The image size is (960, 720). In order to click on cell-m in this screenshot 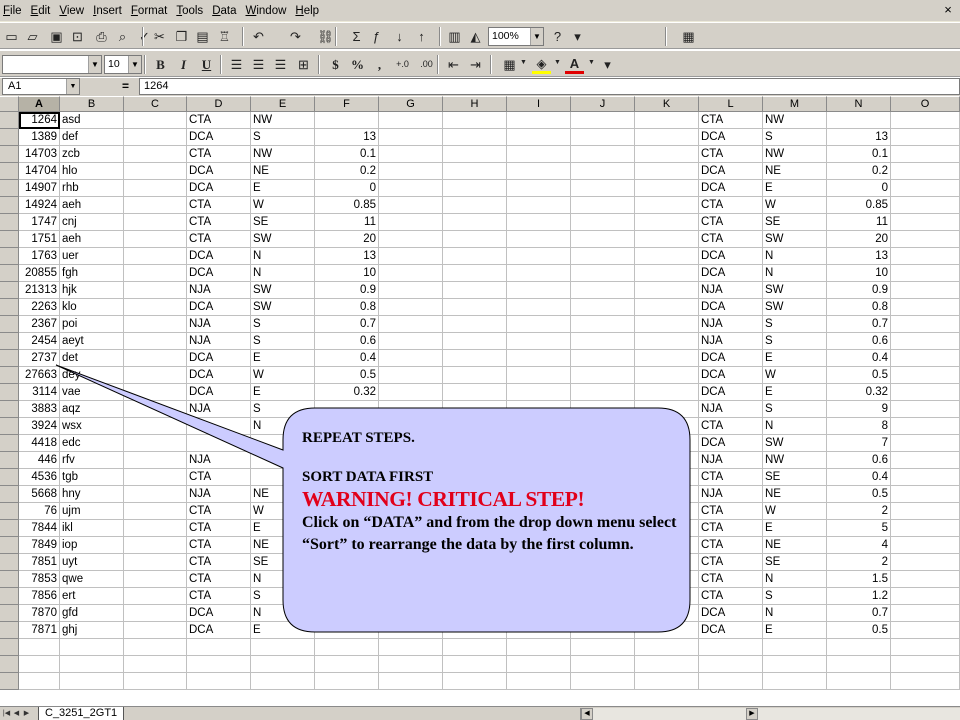, I will do `click(795, 647)`.